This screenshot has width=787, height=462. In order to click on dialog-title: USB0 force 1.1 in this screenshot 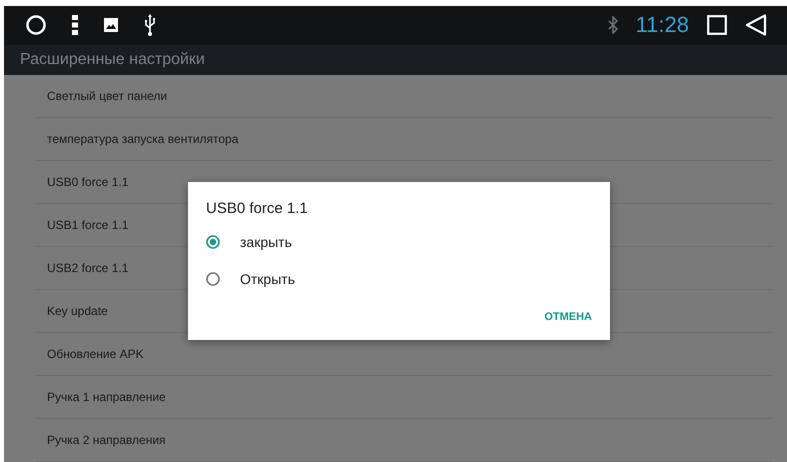, I will do `click(257, 208)`.